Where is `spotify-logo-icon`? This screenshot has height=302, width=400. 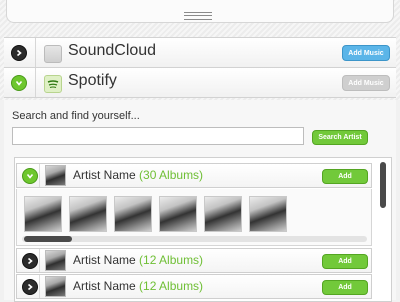 spotify-logo-icon is located at coordinates (53, 84).